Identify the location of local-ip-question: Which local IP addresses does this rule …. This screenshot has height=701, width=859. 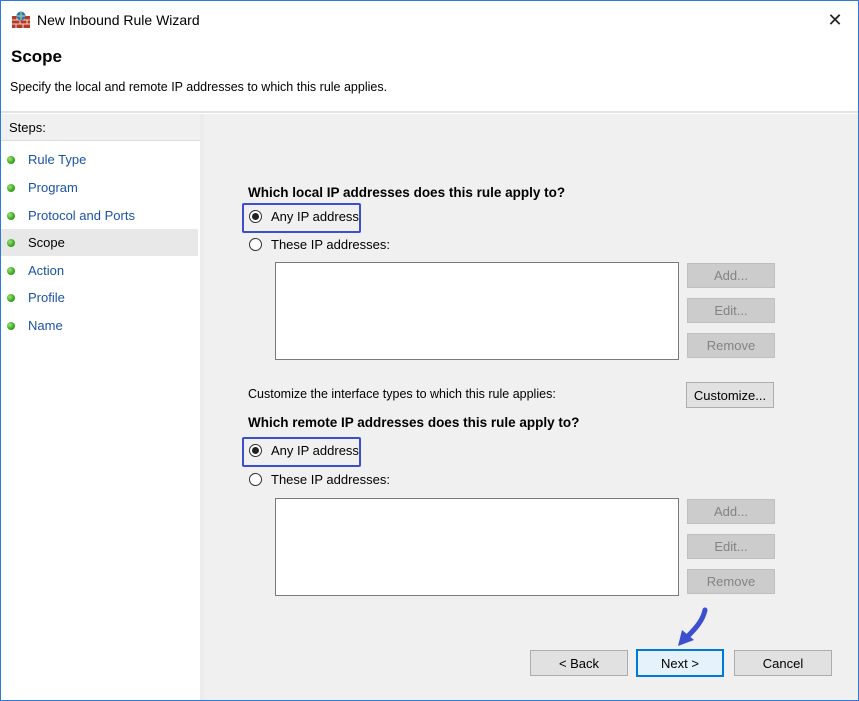
(407, 192).